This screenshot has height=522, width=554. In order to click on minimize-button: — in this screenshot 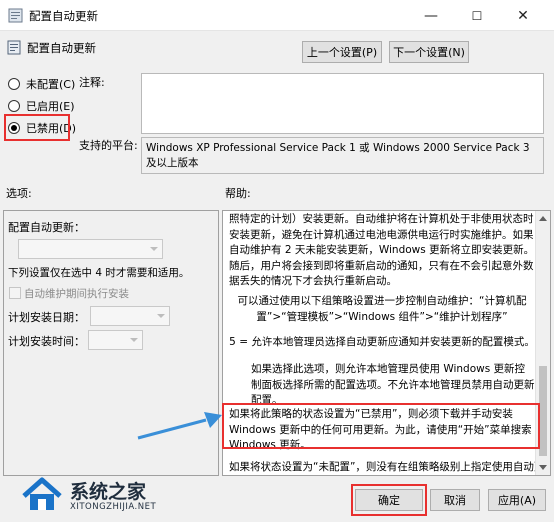, I will do `click(431, 15)`.